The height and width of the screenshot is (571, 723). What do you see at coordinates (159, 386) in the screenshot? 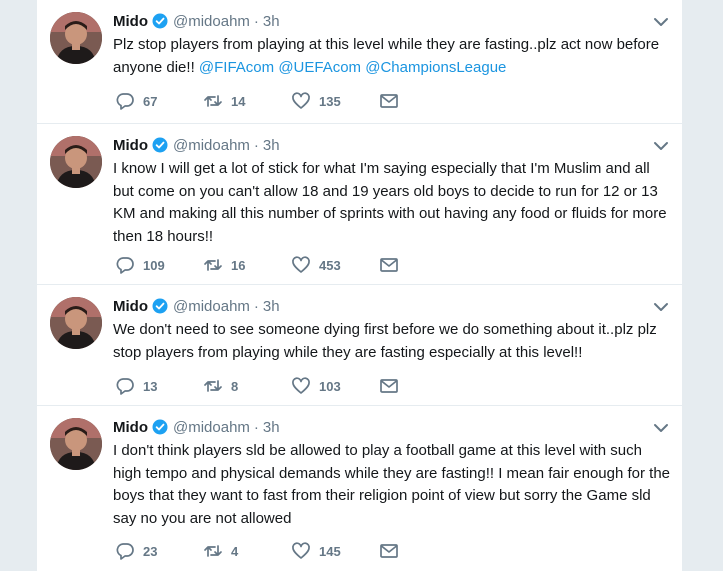
I see `reply-button: 13` at bounding box center [159, 386].